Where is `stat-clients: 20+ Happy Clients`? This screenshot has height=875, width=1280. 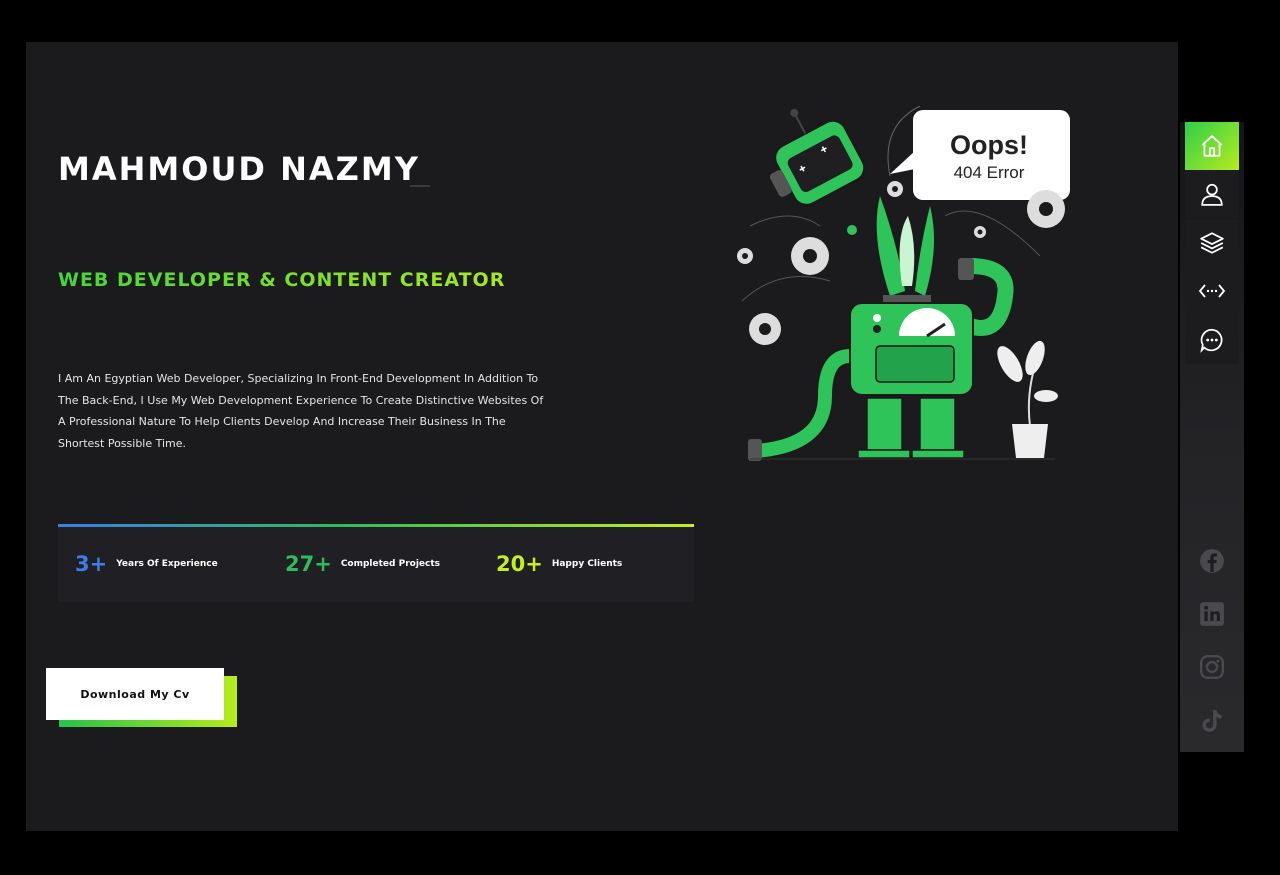 stat-clients: 20+ Happy Clients is located at coordinates (559, 564).